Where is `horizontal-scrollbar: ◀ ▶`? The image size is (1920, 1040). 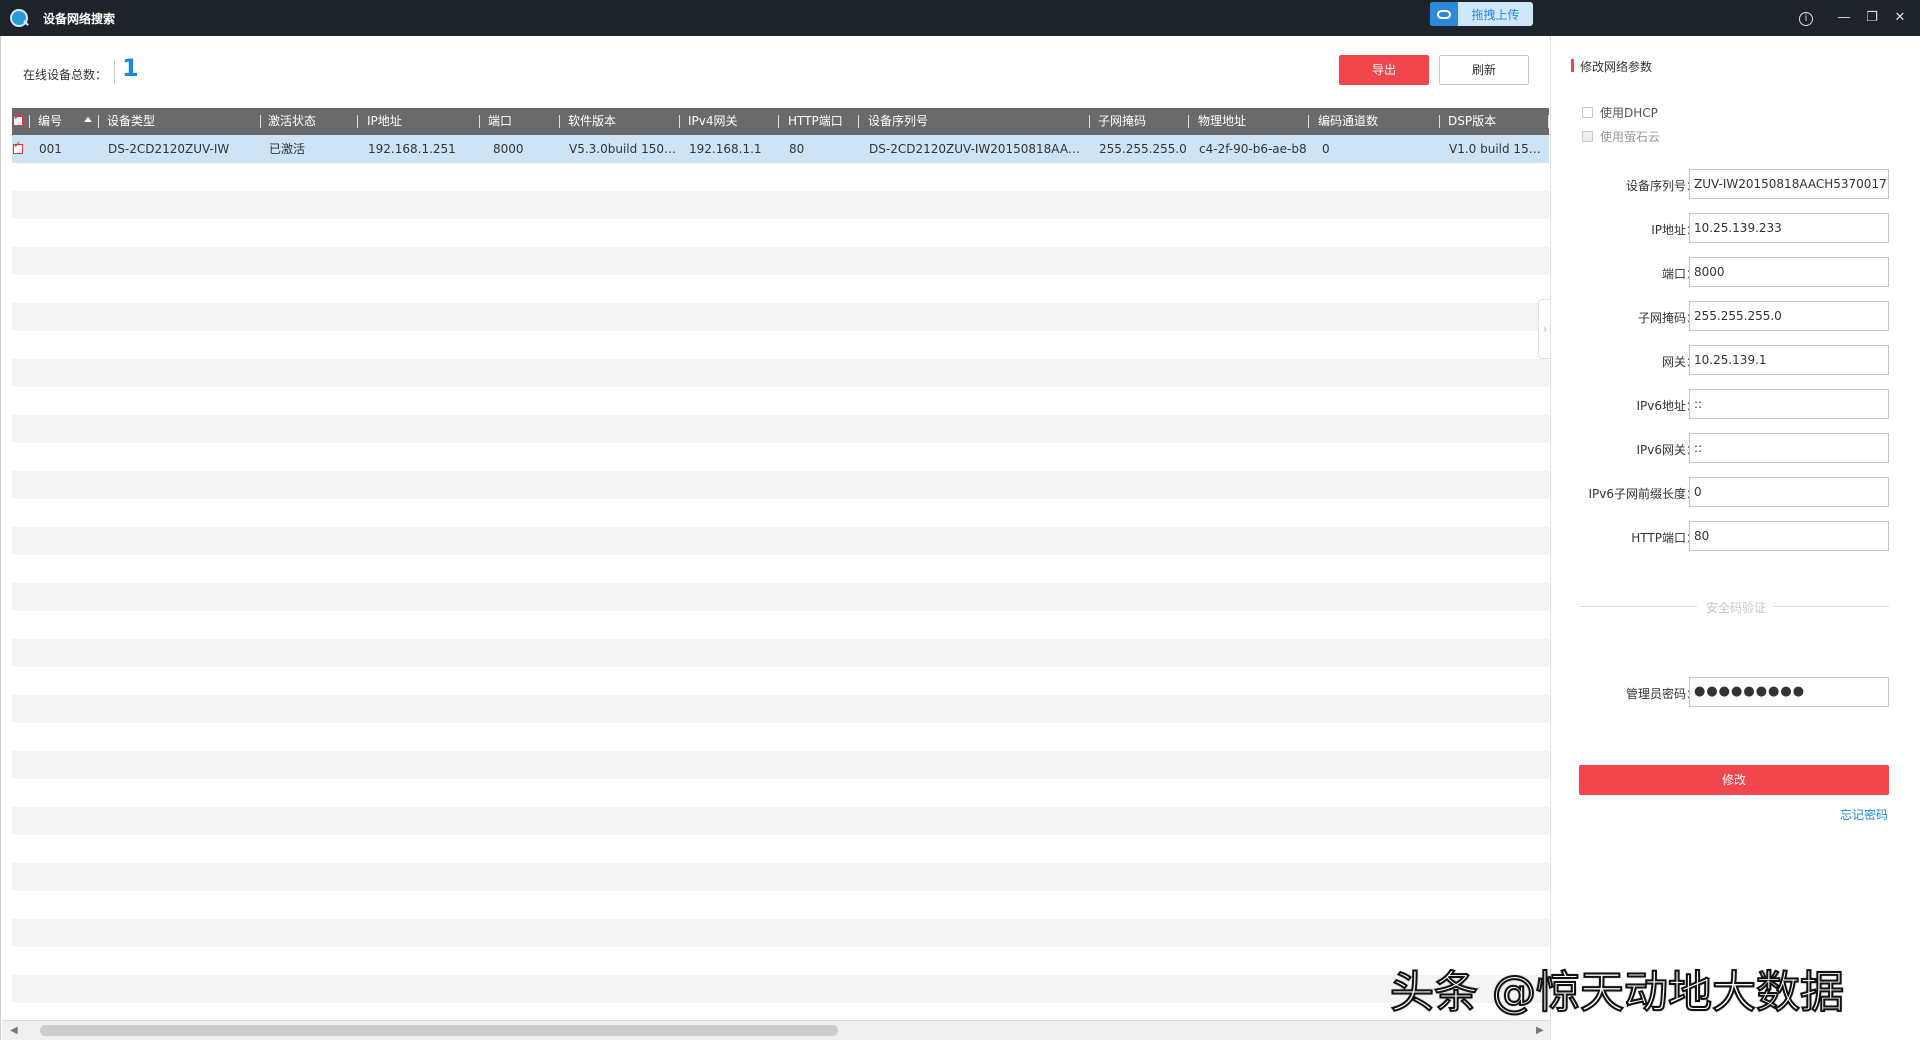 horizontal-scrollbar: ◀ ▶ is located at coordinates (776, 1030).